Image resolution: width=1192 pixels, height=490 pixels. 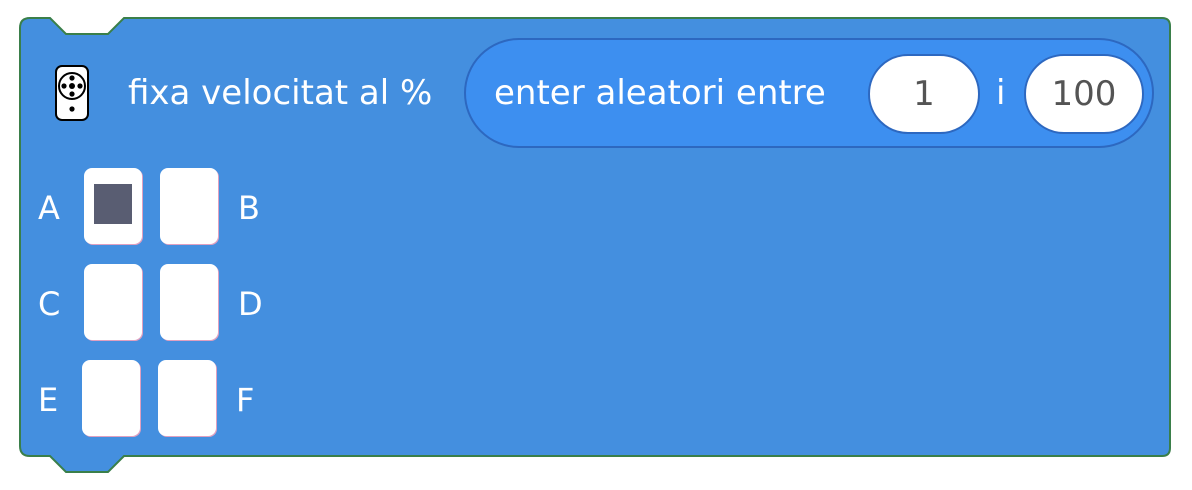 What do you see at coordinates (189, 302) in the screenshot?
I see `port-checkbox-d` at bounding box center [189, 302].